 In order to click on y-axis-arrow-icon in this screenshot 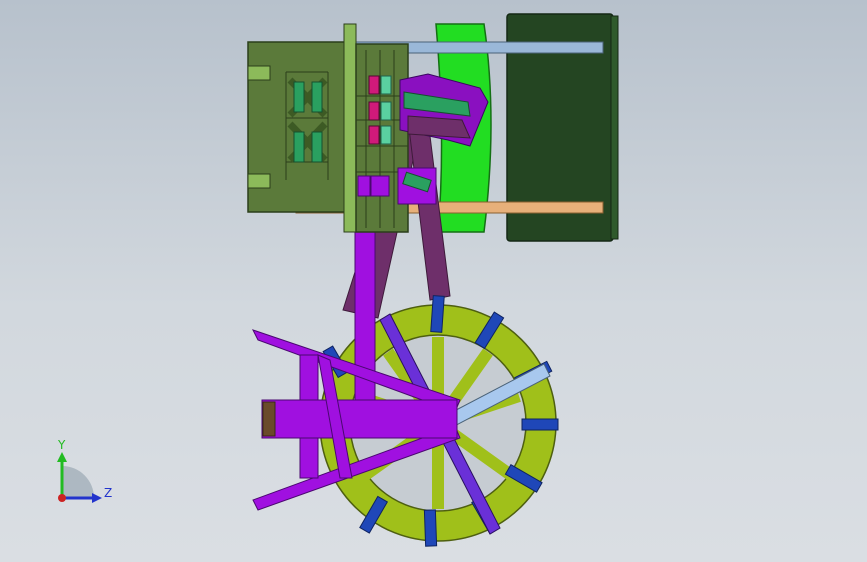, I will do `click(62, 457)`.